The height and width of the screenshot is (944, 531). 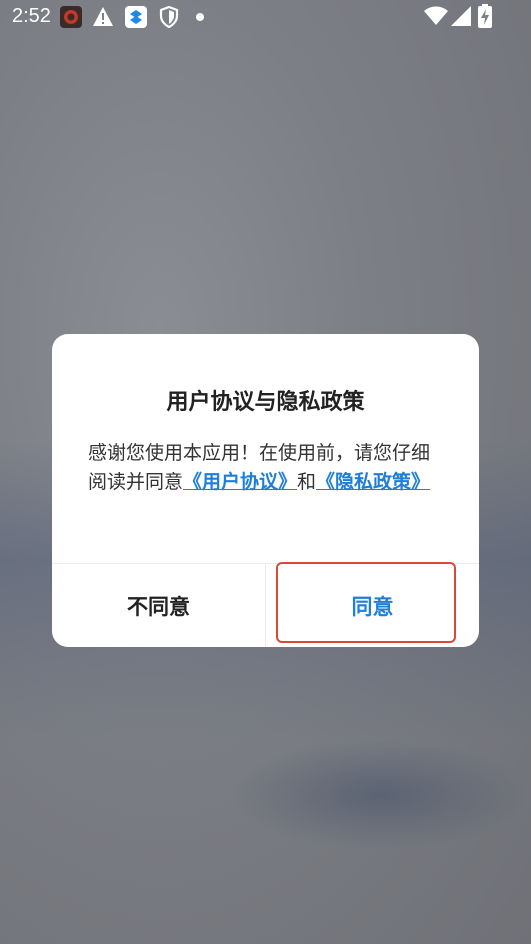 I want to click on dialog-body: 感谢您使用本应用！在使用前，请您仔细阅读并同意《用户协议》和《隐私政策》, so click(x=268, y=468).